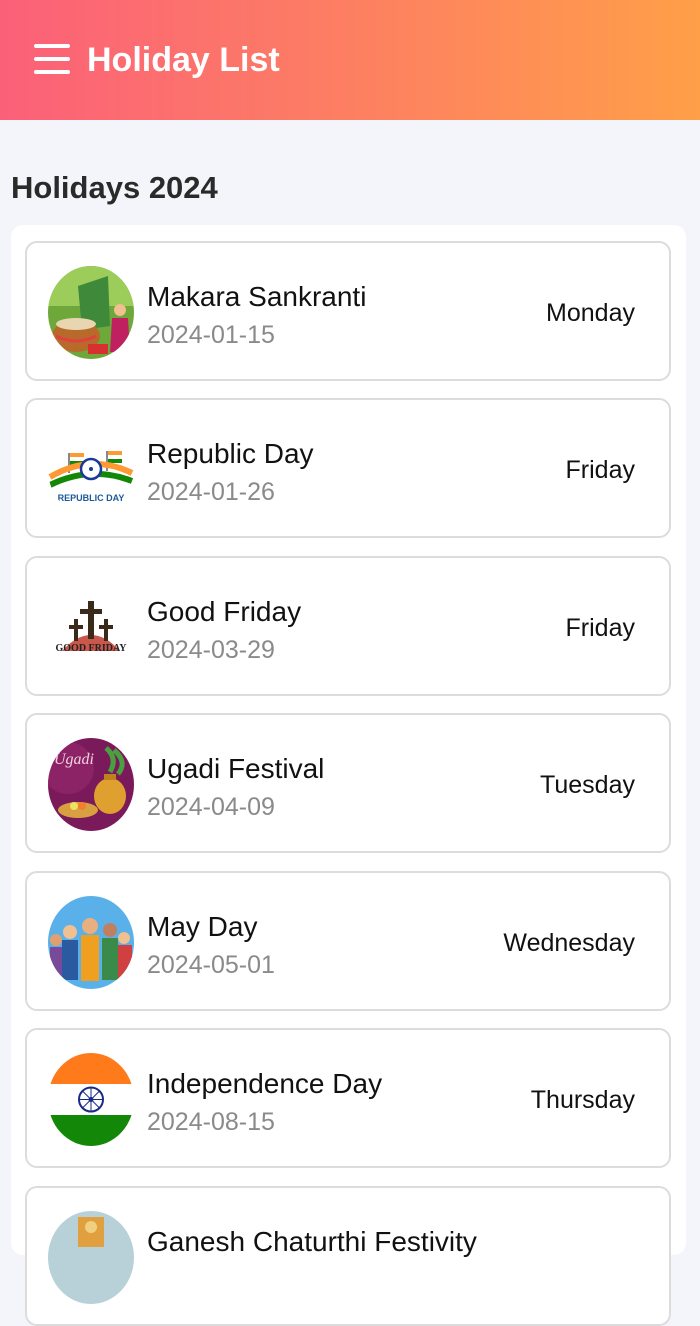 The width and height of the screenshot is (700, 1326). I want to click on ugadi-festival-icon: Ugadi, so click(91, 784).